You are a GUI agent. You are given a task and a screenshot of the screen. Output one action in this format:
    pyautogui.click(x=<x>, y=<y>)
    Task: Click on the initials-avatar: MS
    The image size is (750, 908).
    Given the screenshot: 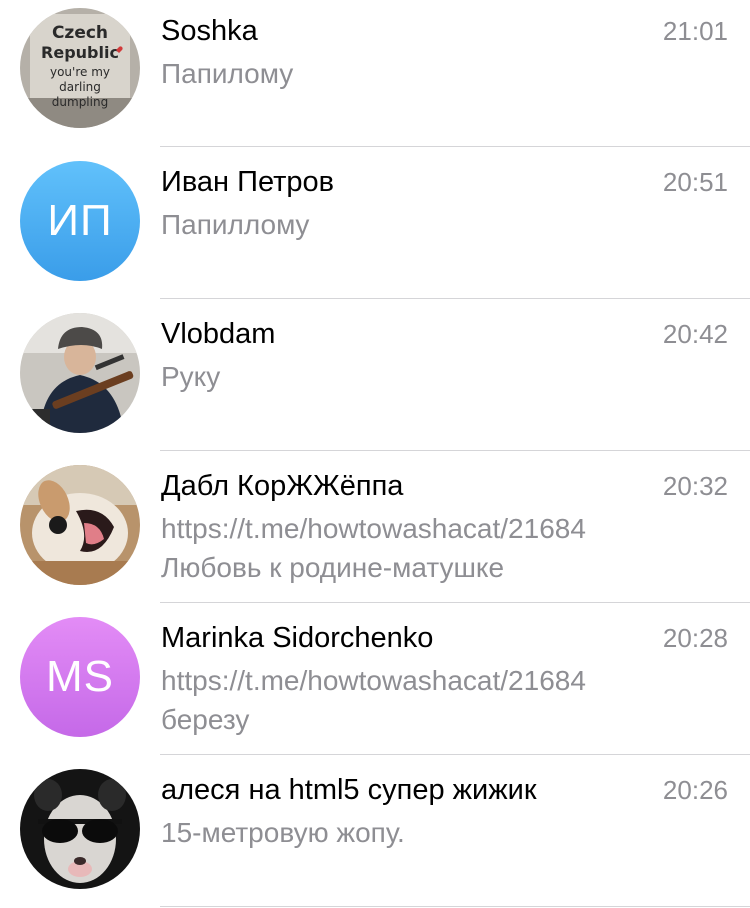 What is the action you would take?
    pyautogui.click(x=80, y=677)
    